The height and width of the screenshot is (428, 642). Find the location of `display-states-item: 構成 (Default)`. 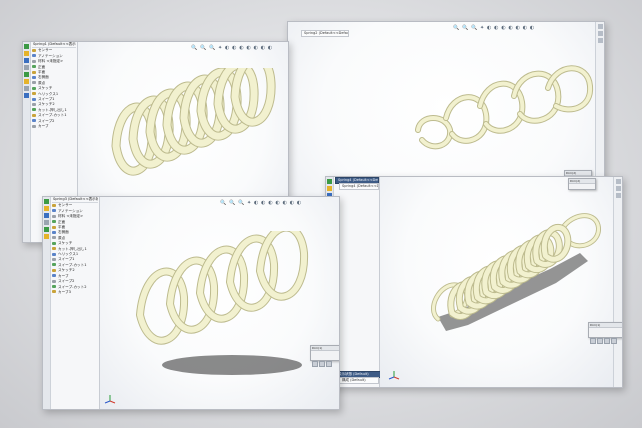

display-states-item: 構成 (Default) is located at coordinates (359, 380).